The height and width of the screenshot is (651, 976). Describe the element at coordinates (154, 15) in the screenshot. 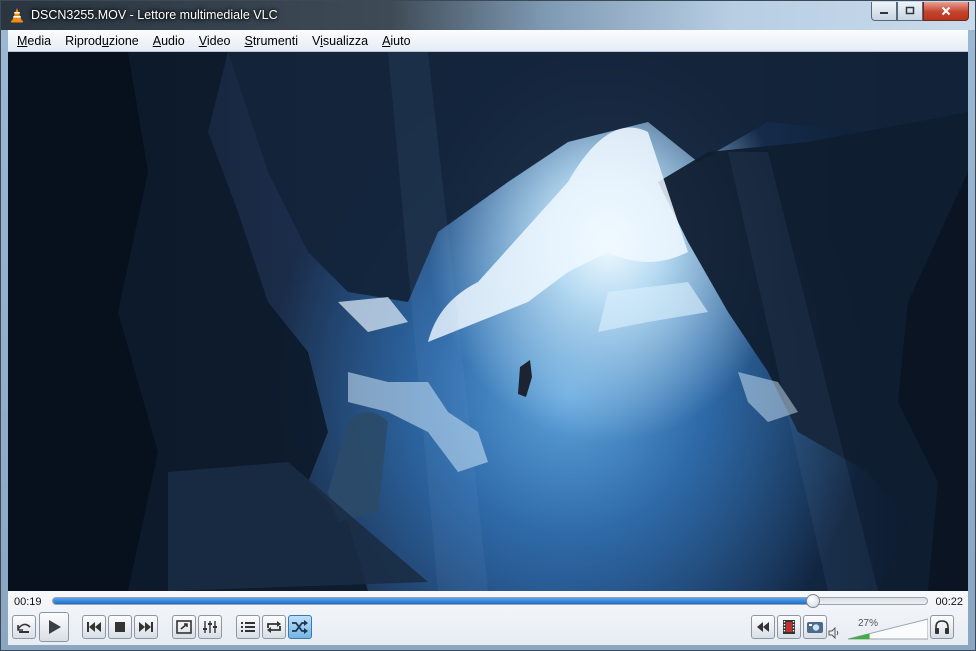

I see `window-title: DSCN3255.MOV - Lettore multimediale VLC` at that location.